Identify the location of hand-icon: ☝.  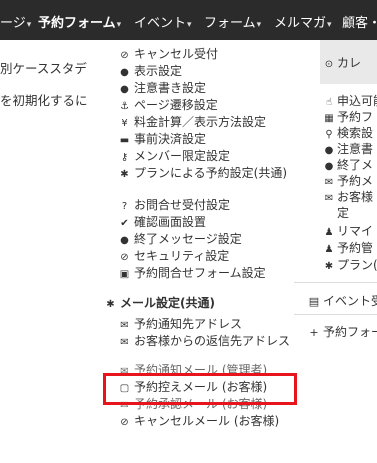
(329, 102).